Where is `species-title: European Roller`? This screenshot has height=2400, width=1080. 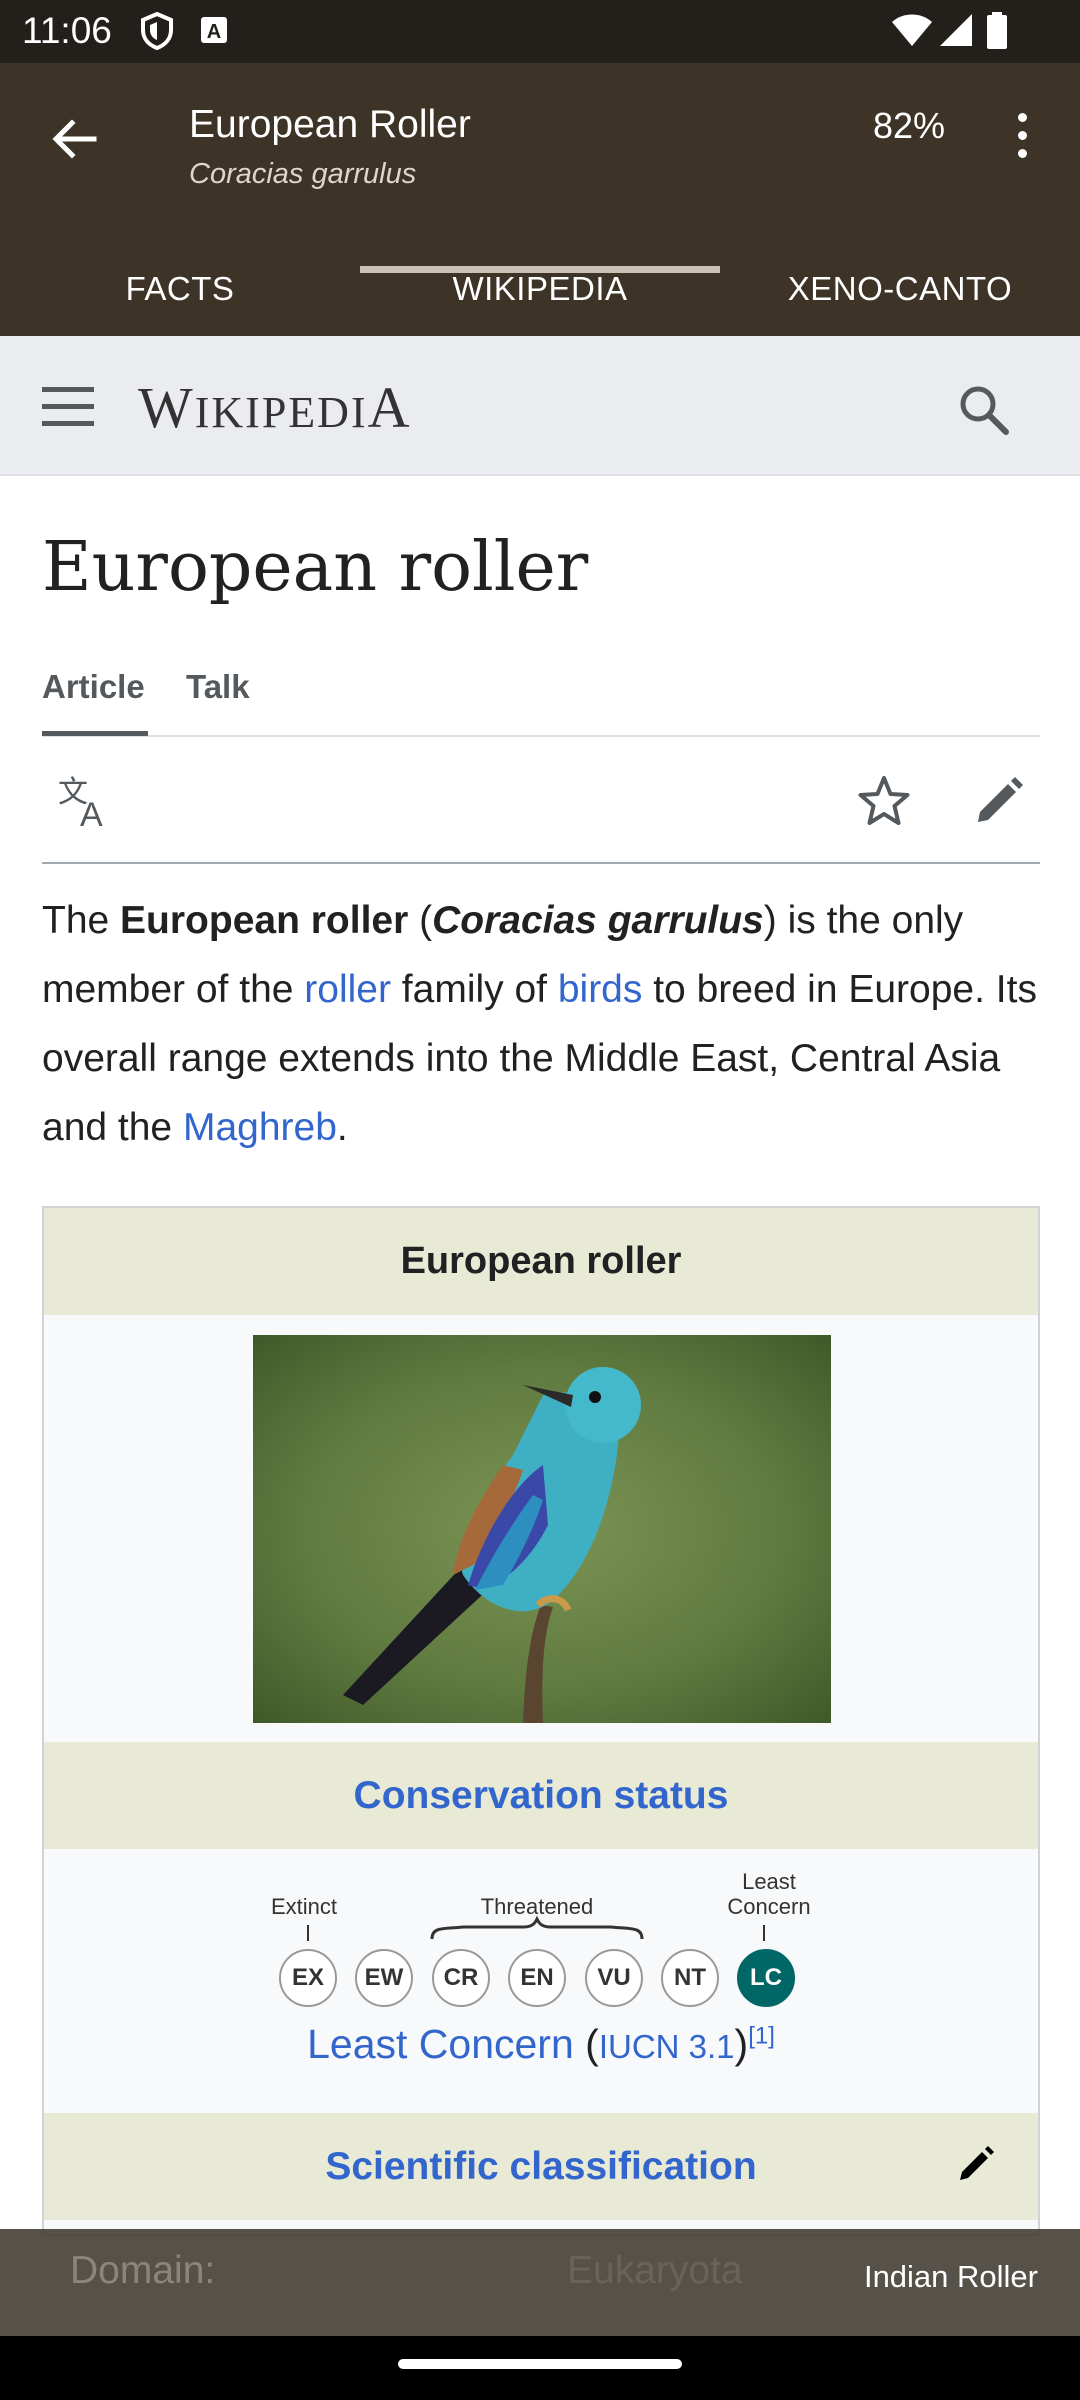
species-title: European Roller is located at coordinates (330, 124).